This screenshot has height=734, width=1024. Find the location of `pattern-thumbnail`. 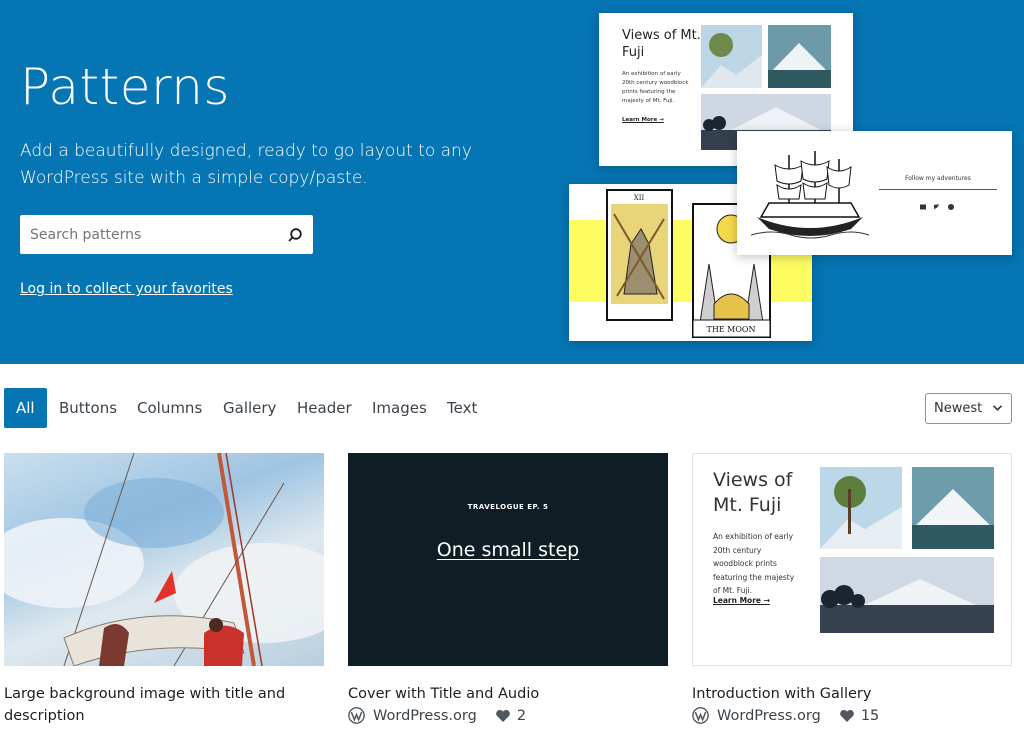

pattern-thumbnail is located at coordinates (164, 559).